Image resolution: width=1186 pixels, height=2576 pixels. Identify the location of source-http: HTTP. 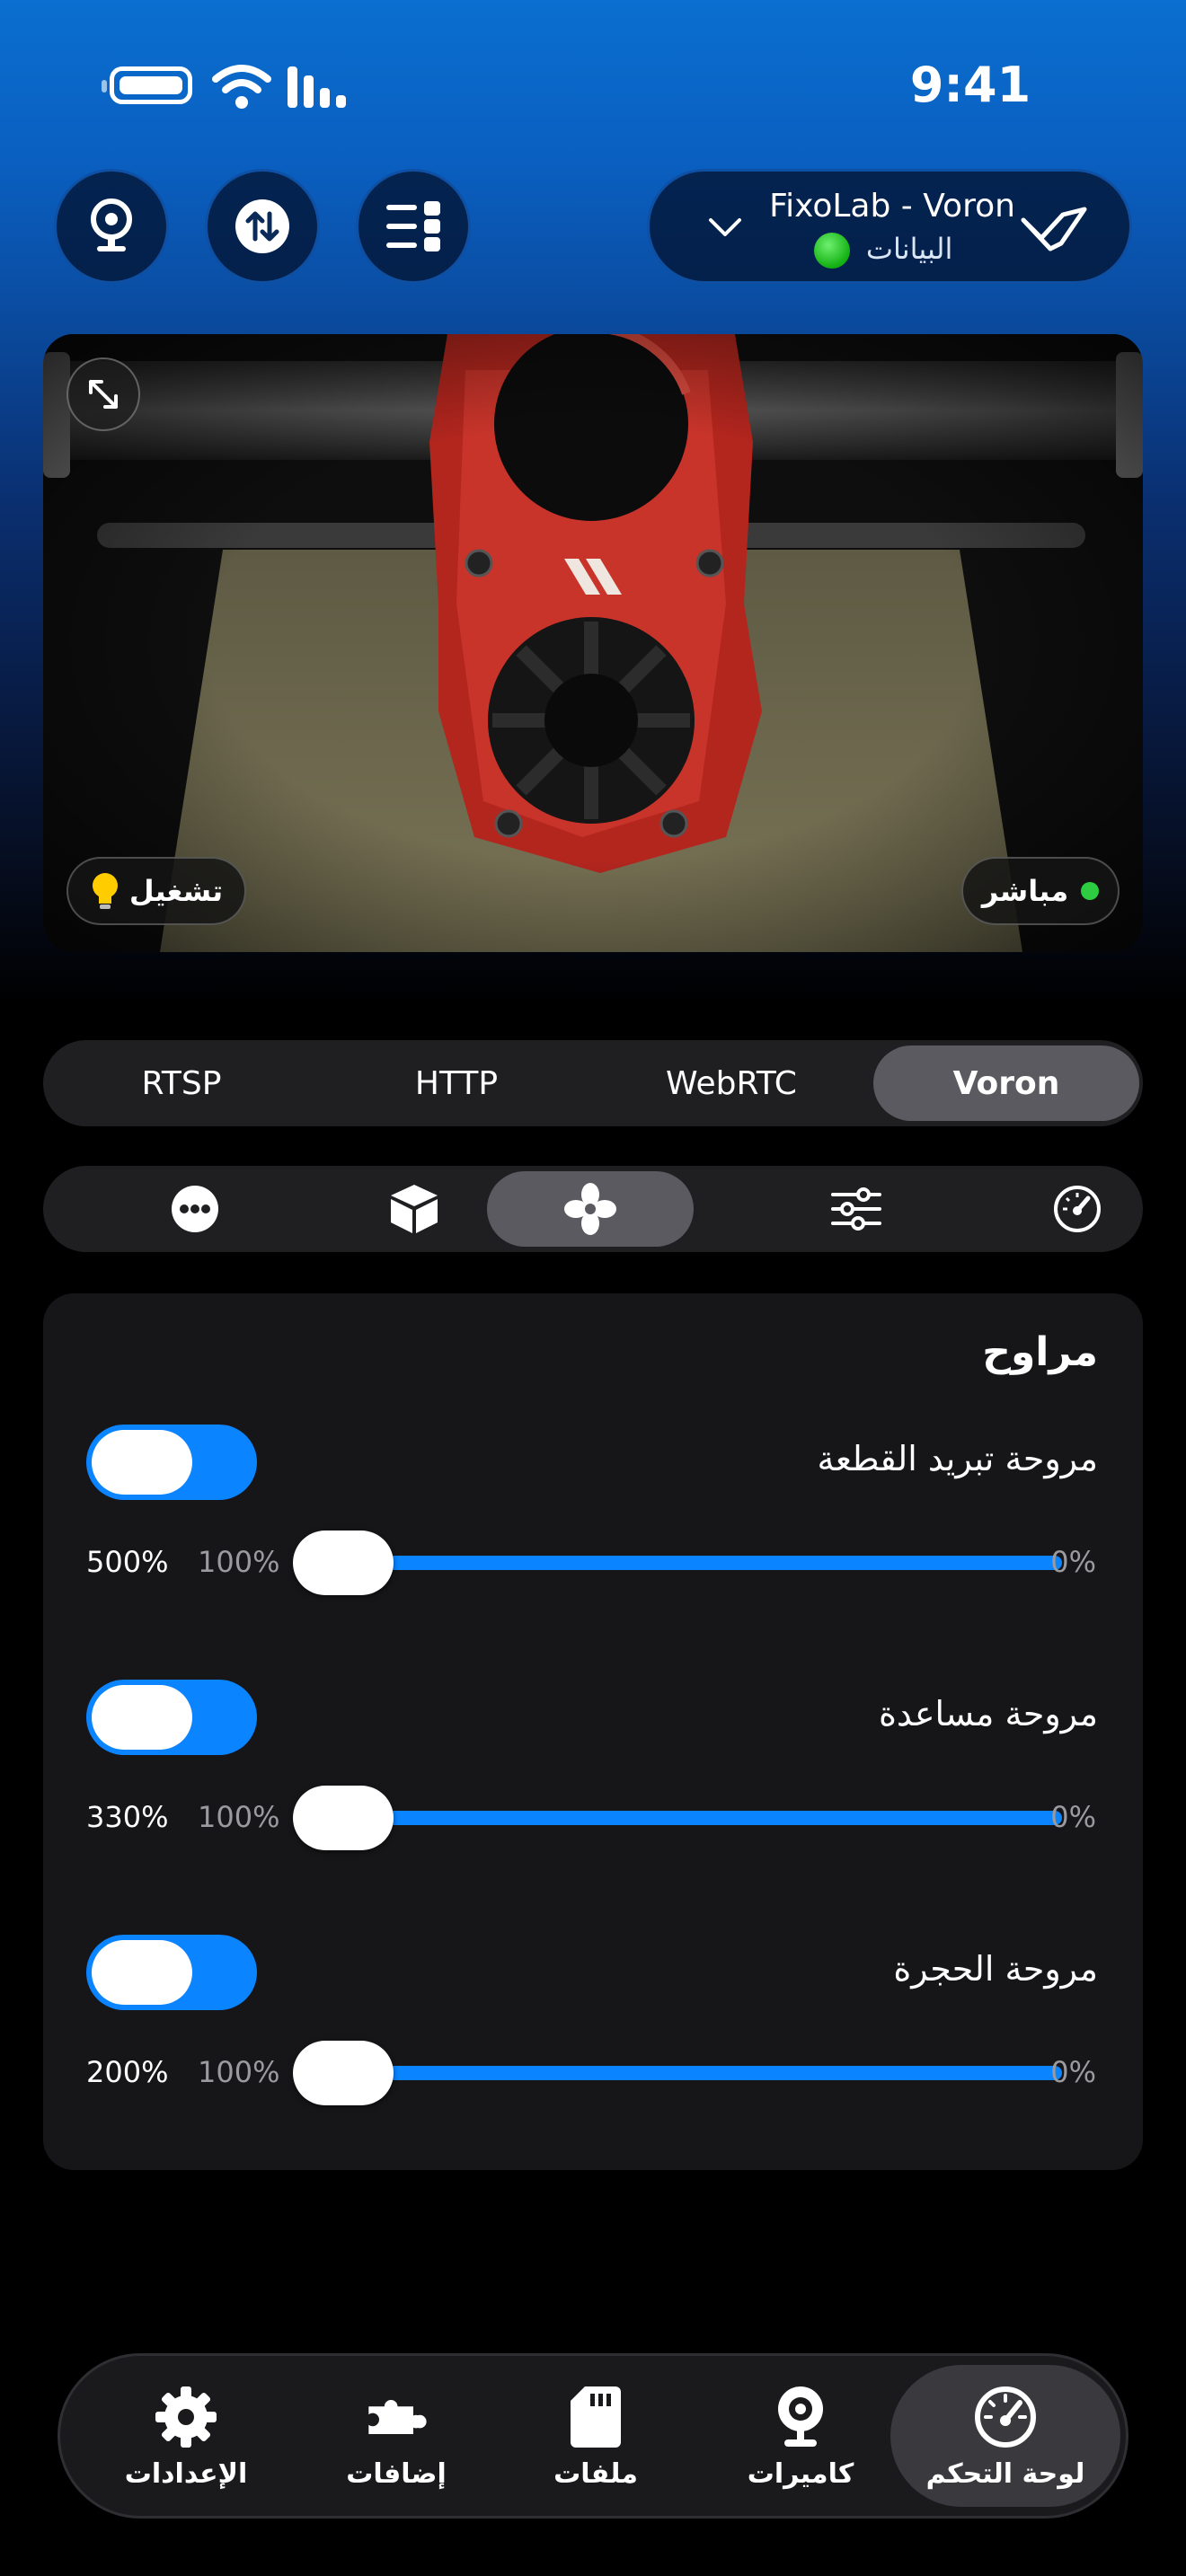
(456, 1083).